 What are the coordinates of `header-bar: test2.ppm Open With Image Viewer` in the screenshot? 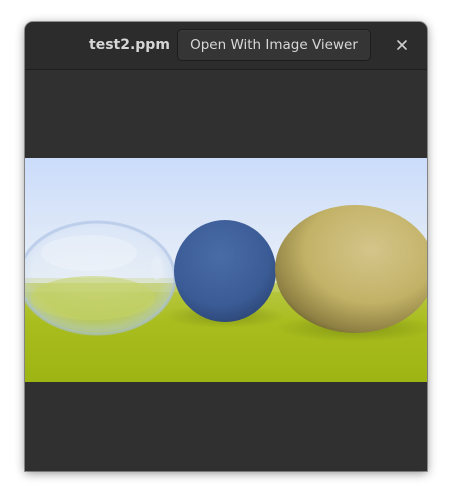 It's located at (226, 46).